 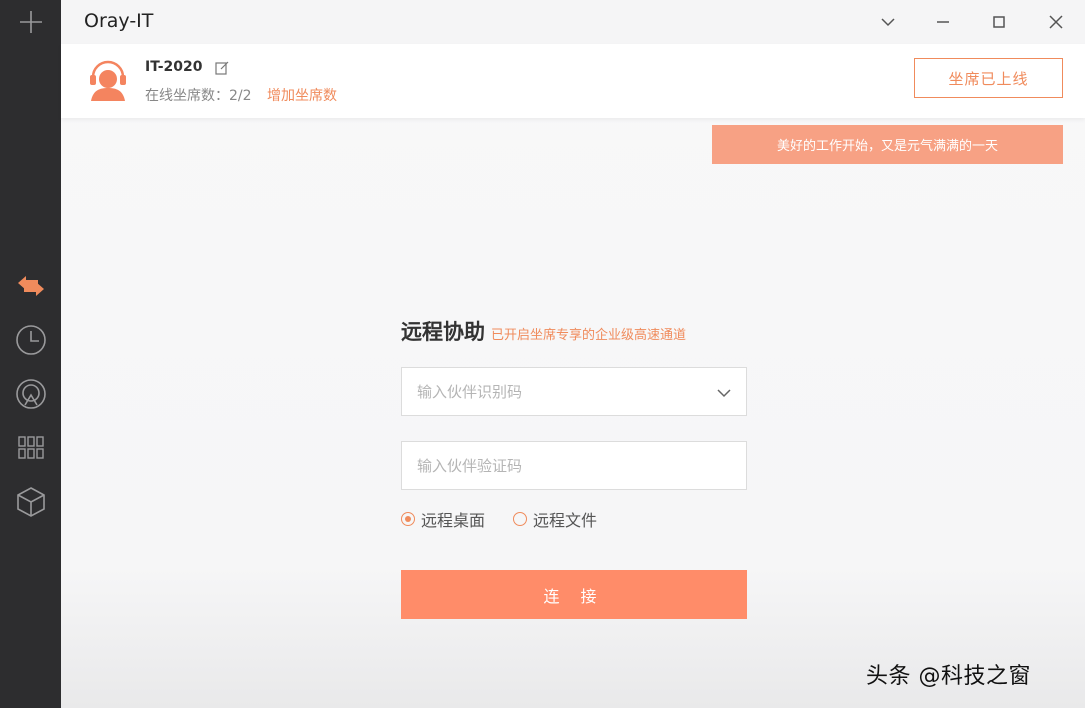 I want to click on avatar, so click(x=108, y=80).